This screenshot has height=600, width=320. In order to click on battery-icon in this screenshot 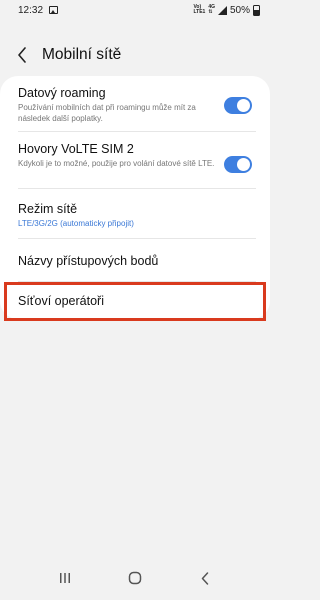, I will do `click(256, 10)`.